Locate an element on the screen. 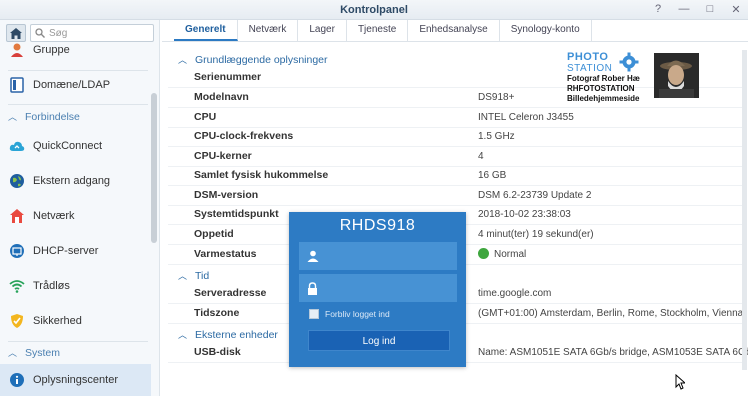 This screenshot has height=396, width=748. group-icon is located at coordinates (17, 50).